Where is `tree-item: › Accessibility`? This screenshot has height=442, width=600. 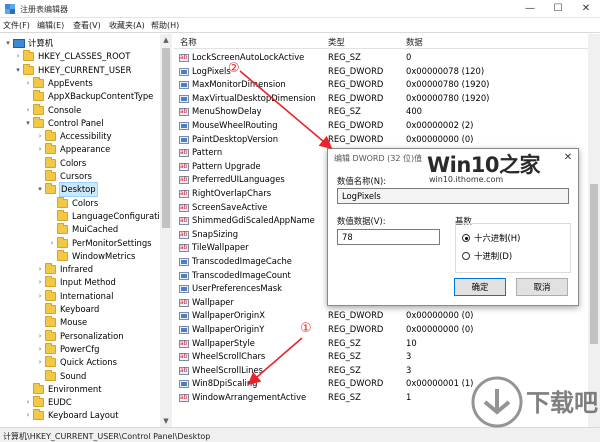
tree-item: › Accessibility is located at coordinates (80, 136).